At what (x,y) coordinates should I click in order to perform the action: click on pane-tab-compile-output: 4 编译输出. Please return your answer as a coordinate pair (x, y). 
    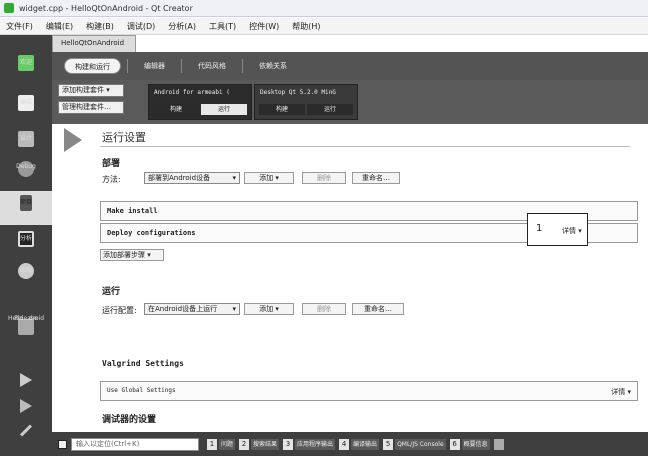
    Looking at the image, I should click on (359, 444).